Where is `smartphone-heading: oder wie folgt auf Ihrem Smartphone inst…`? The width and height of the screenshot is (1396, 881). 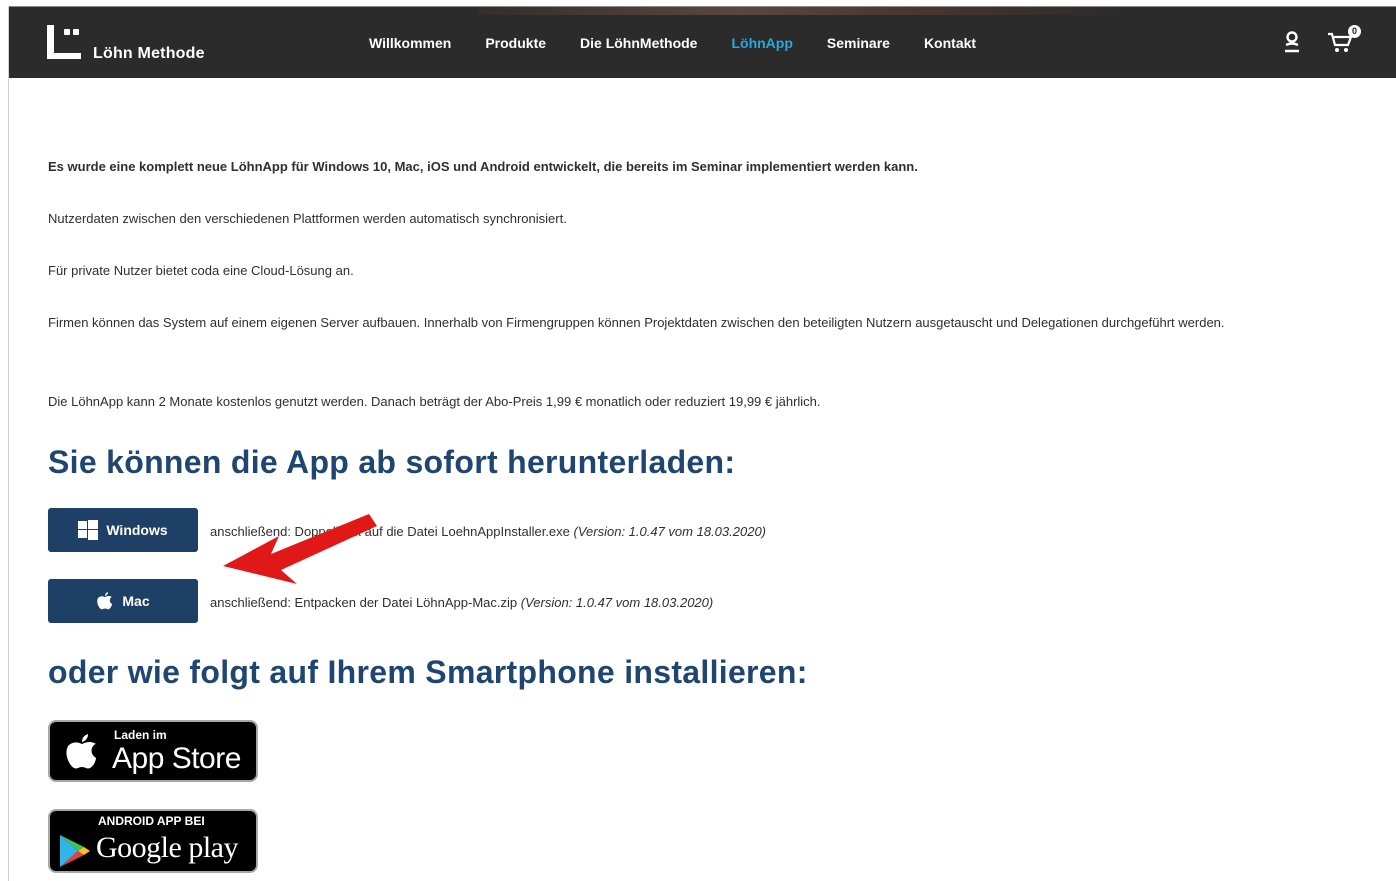
smartphone-heading: oder wie folgt auf Ihrem Smartphone inst… is located at coordinates (428, 672).